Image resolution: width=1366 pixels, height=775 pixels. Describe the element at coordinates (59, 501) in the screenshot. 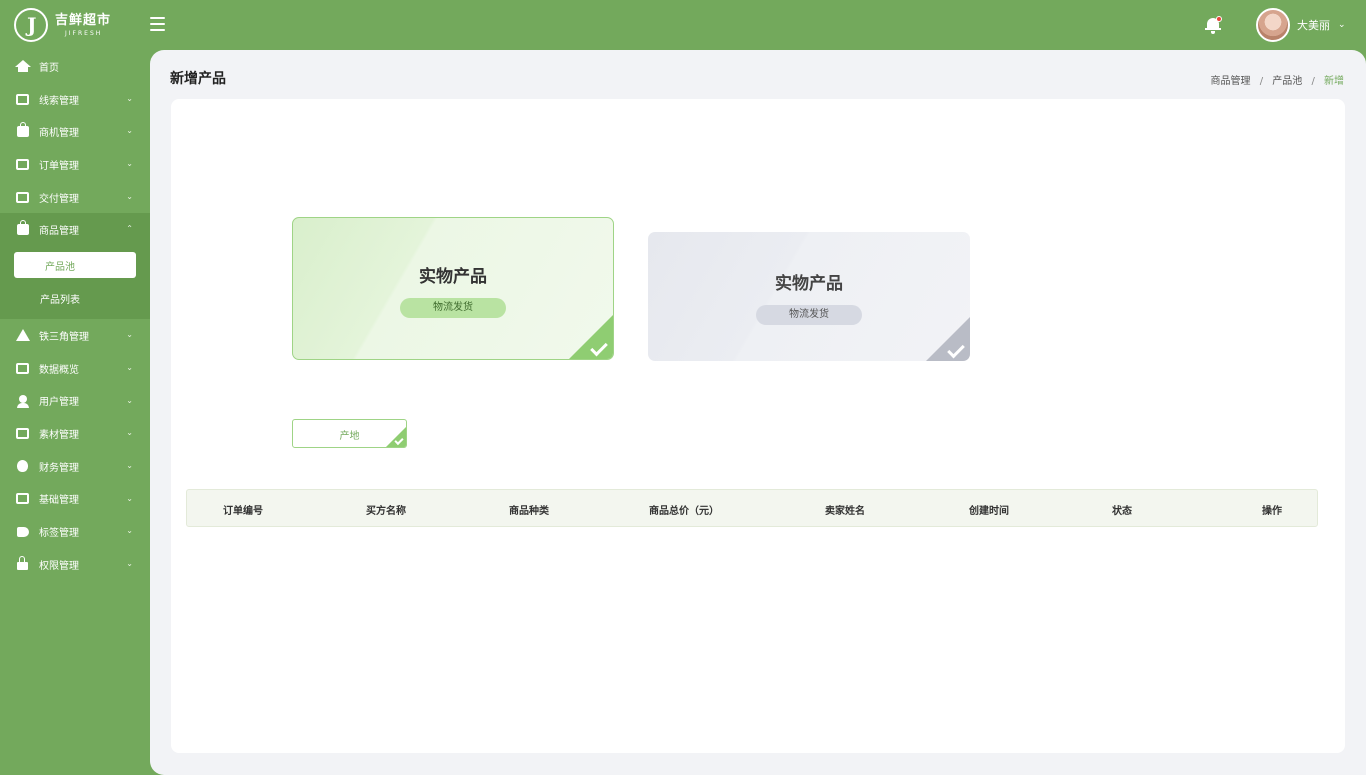

I see `sidebar-item-label: 基础管理` at that location.